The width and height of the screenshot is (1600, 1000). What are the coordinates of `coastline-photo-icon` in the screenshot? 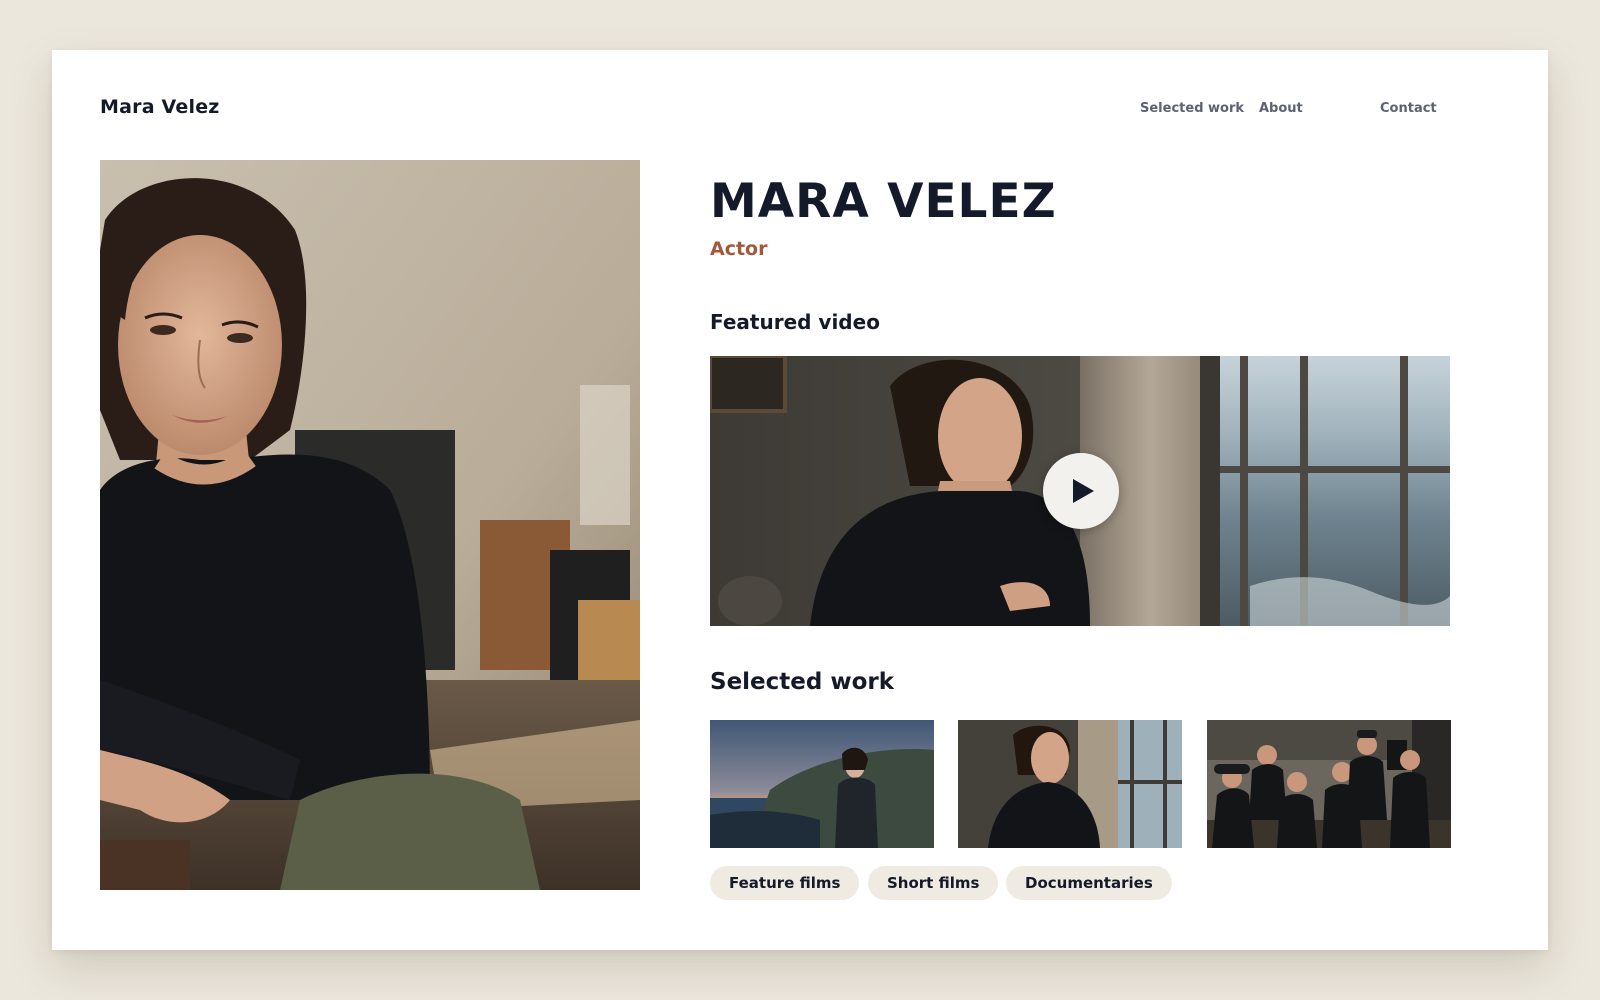 It's located at (822, 784).